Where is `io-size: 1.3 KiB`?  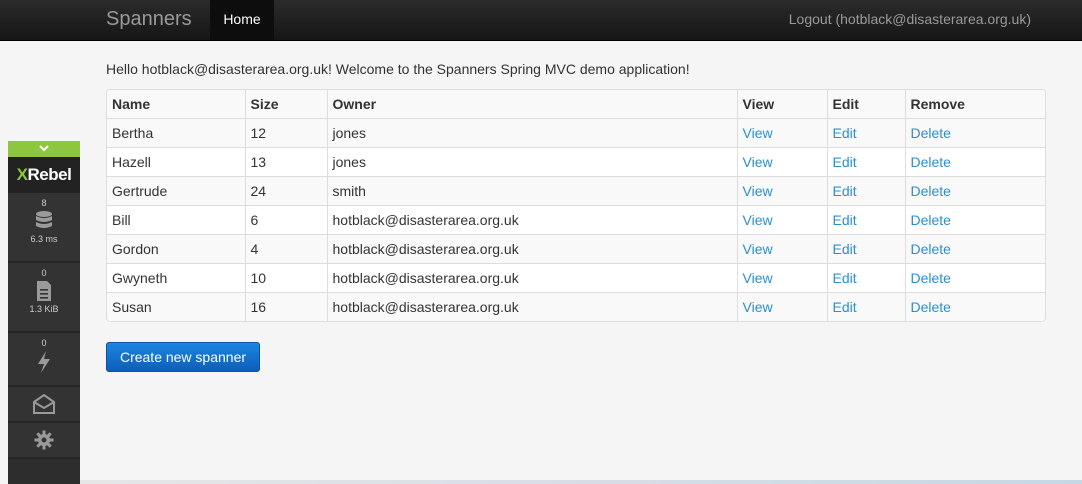
io-size: 1.3 KiB is located at coordinates (44, 309).